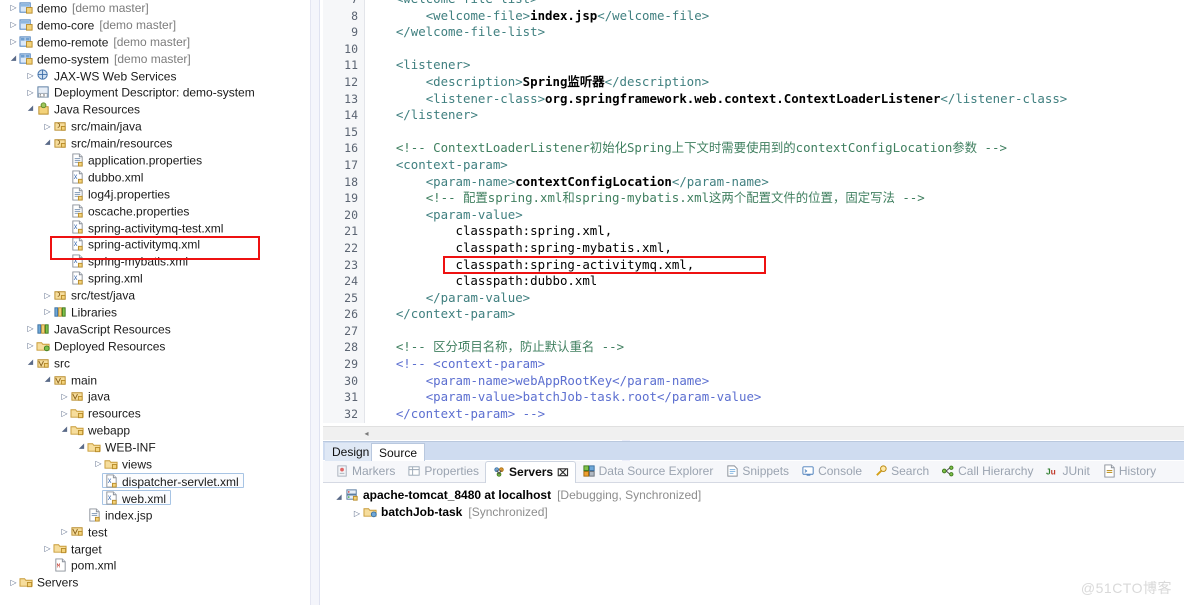  What do you see at coordinates (757, 471) in the screenshot?
I see `view-tab-snippets: Snippets` at bounding box center [757, 471].